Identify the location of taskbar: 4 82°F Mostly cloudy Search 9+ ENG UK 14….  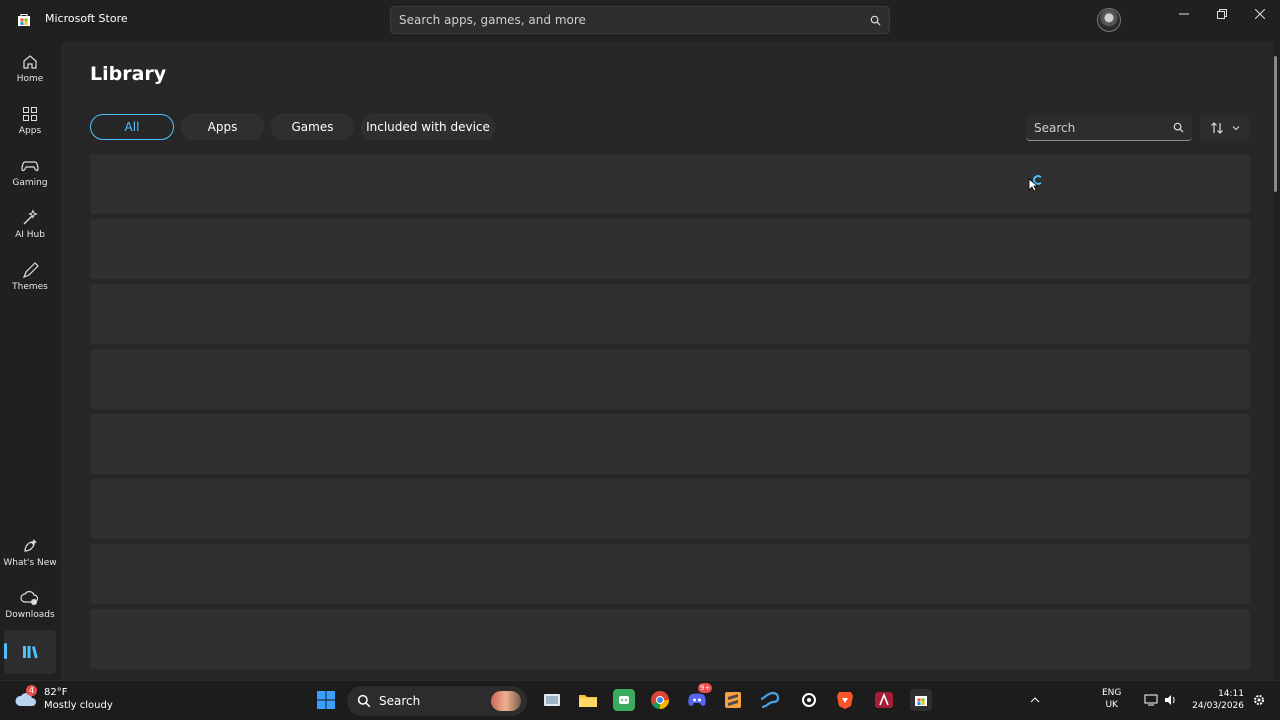
(640, 700).